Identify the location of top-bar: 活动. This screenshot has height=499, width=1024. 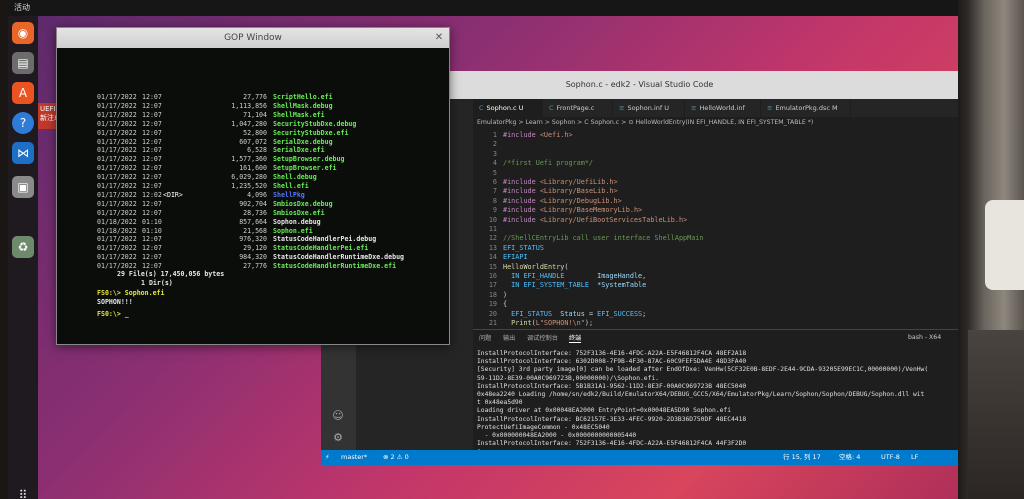
(483, 8).